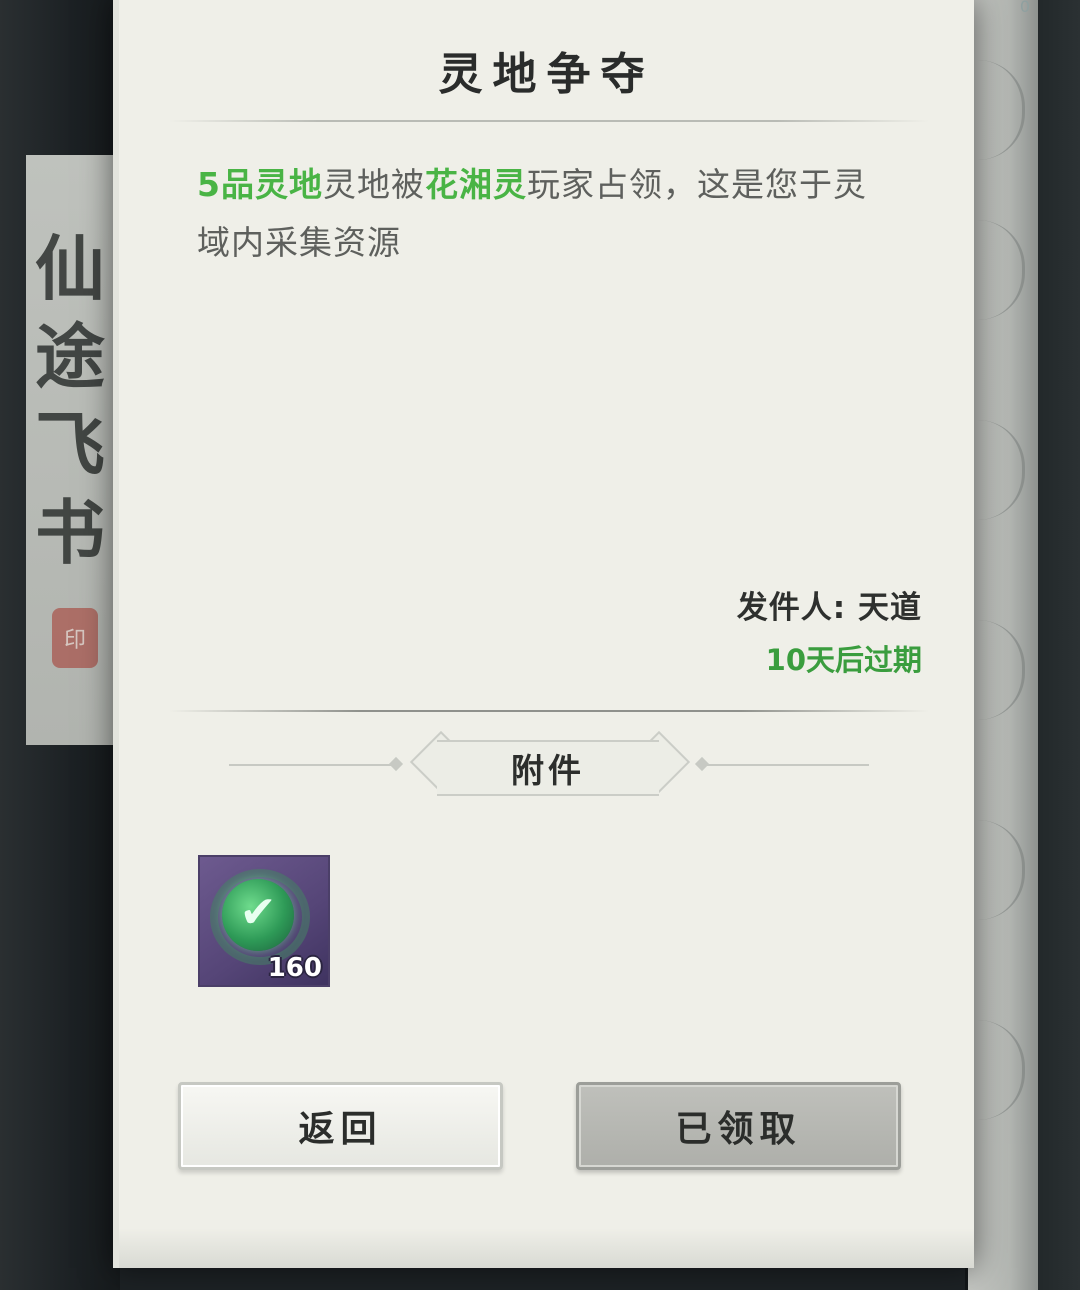 The width and height of the screenshot is (1080, 1290). What do you see at coordinates (475, 184) in the screenshot?
I see `player-name: 花湘灵` at bounding box center [475, 184].